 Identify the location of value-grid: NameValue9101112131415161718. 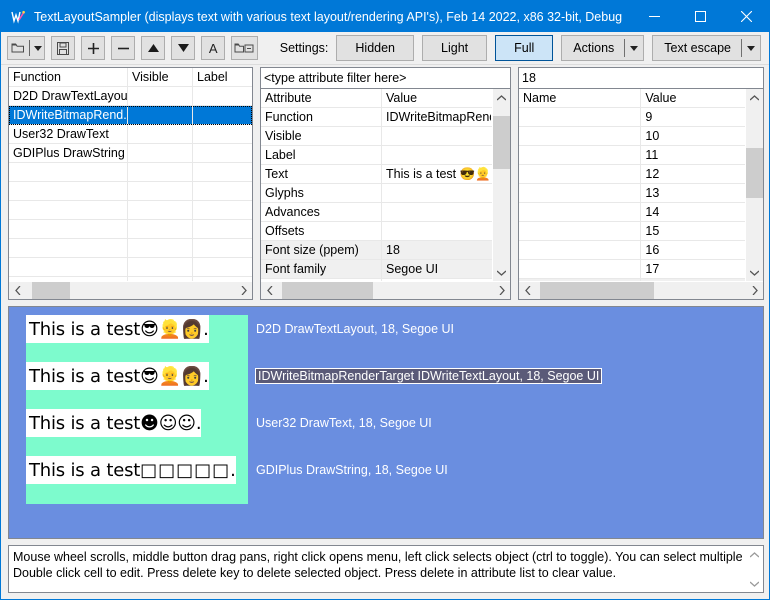
(632, 185).